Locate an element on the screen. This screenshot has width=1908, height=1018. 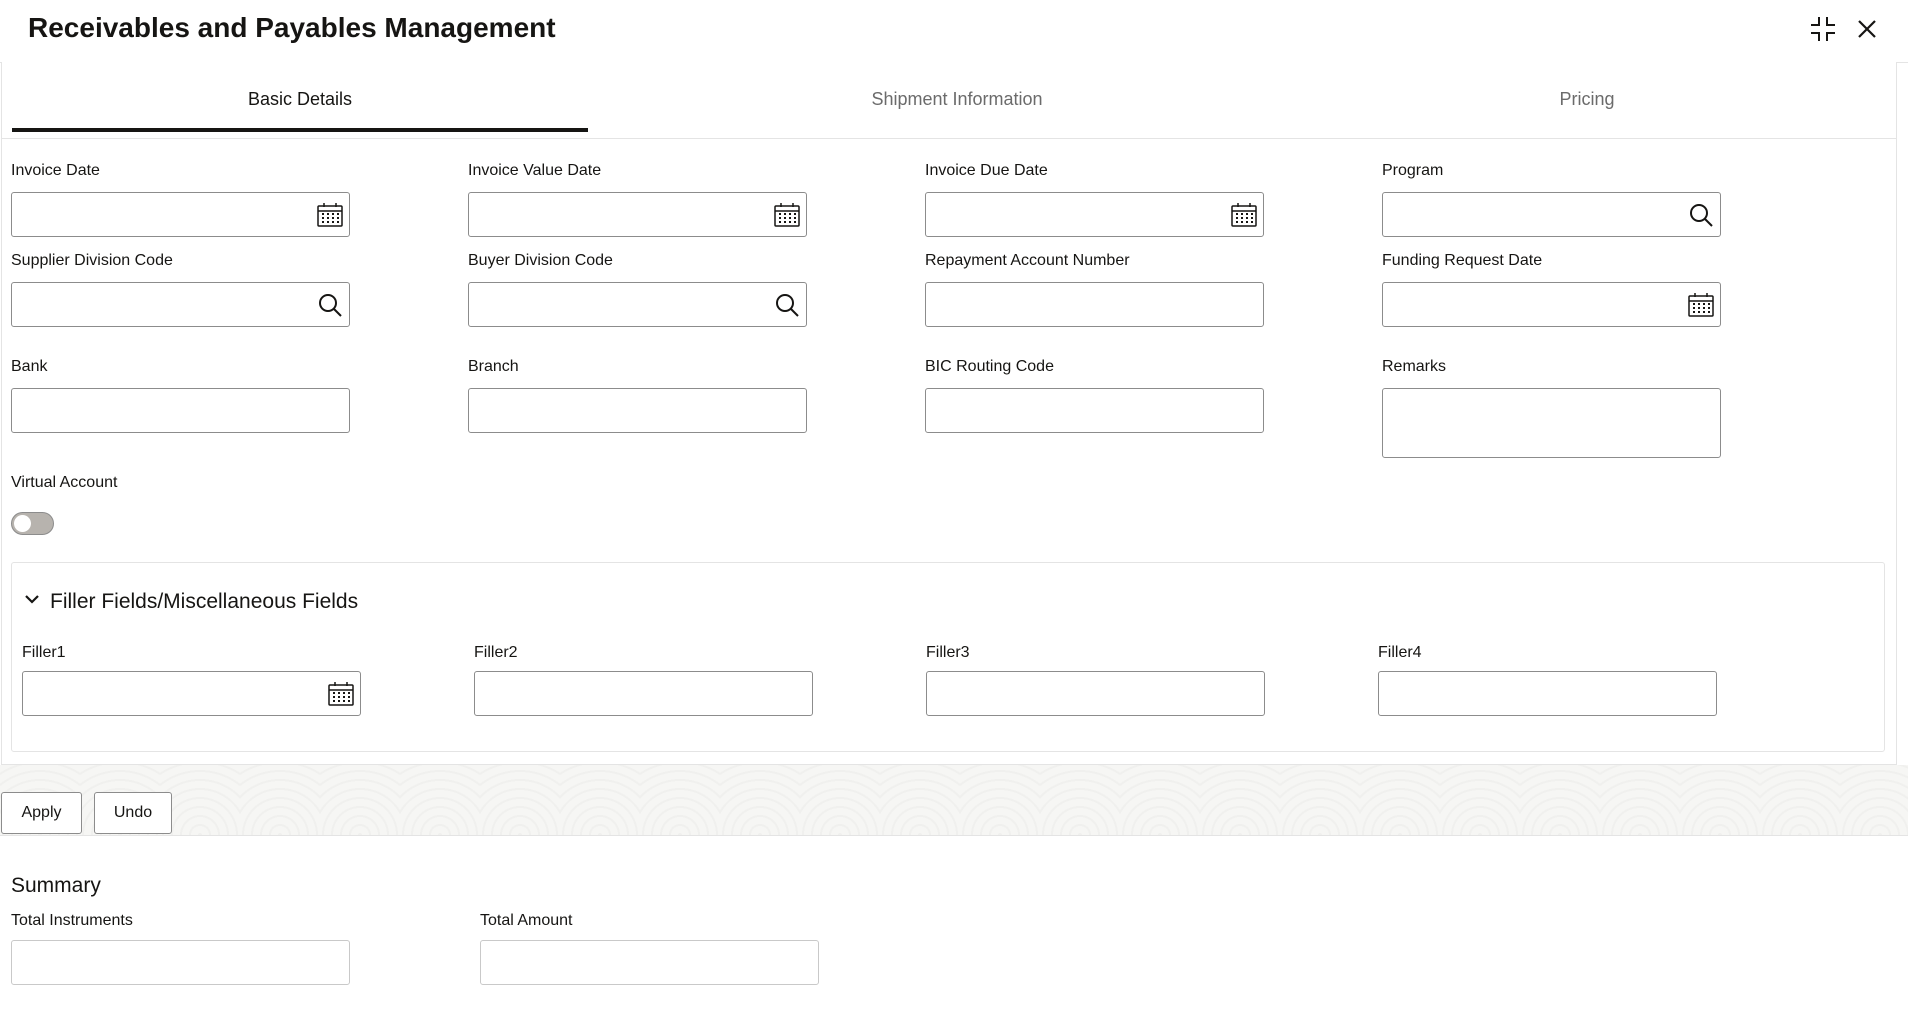
total-instruments-label: Total Instruments is located at coordinates (72, 920).